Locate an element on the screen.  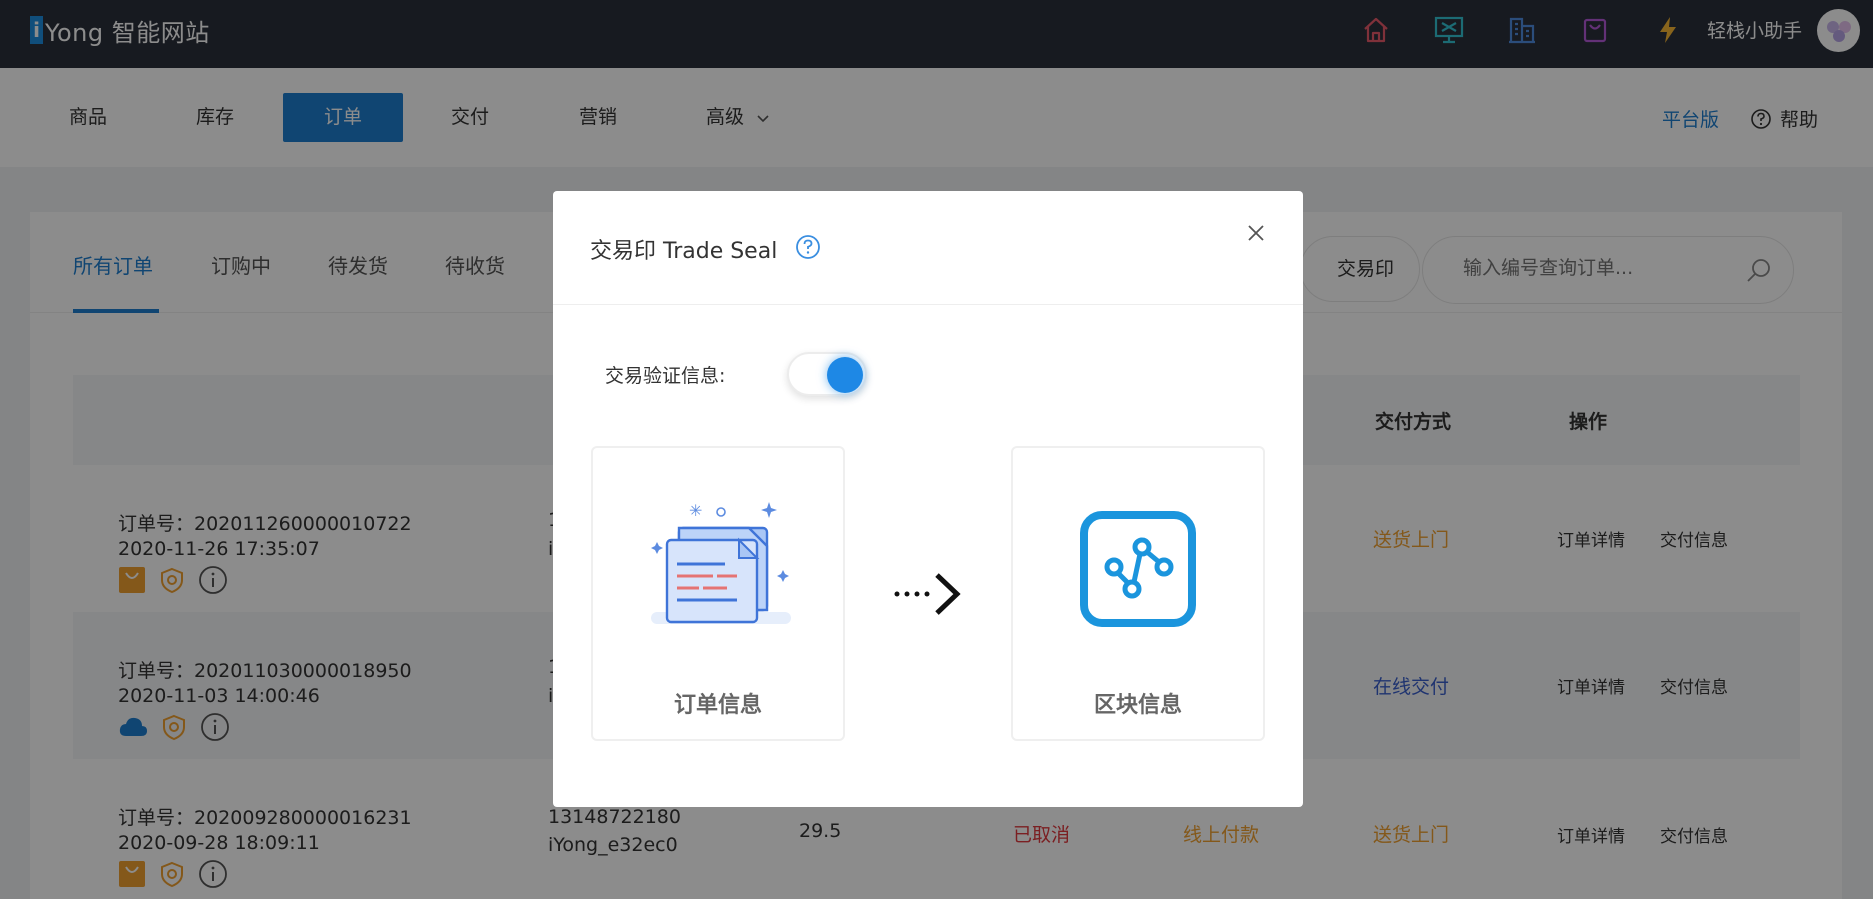
close-icon is located at coordinates (1256, 233).